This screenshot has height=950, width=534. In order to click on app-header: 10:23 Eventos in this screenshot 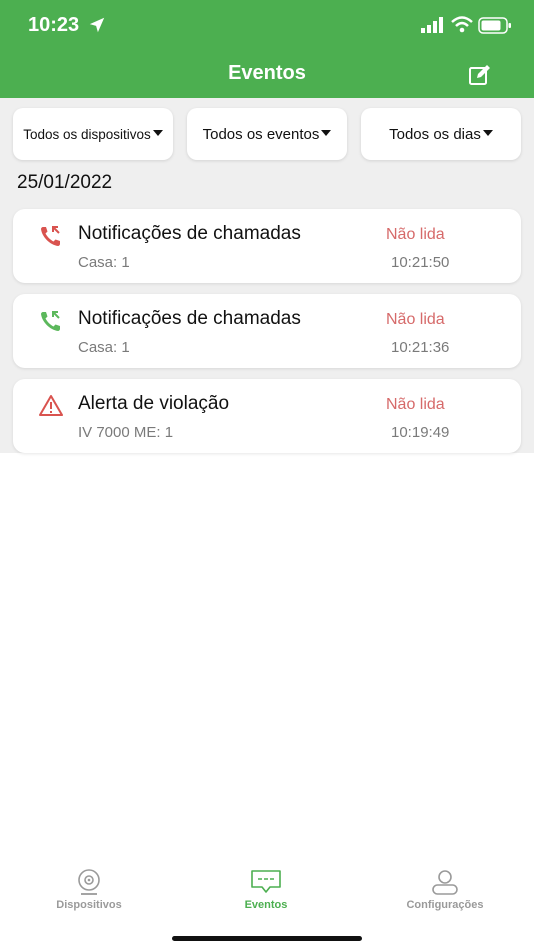, I will do `click(267, 49)`.